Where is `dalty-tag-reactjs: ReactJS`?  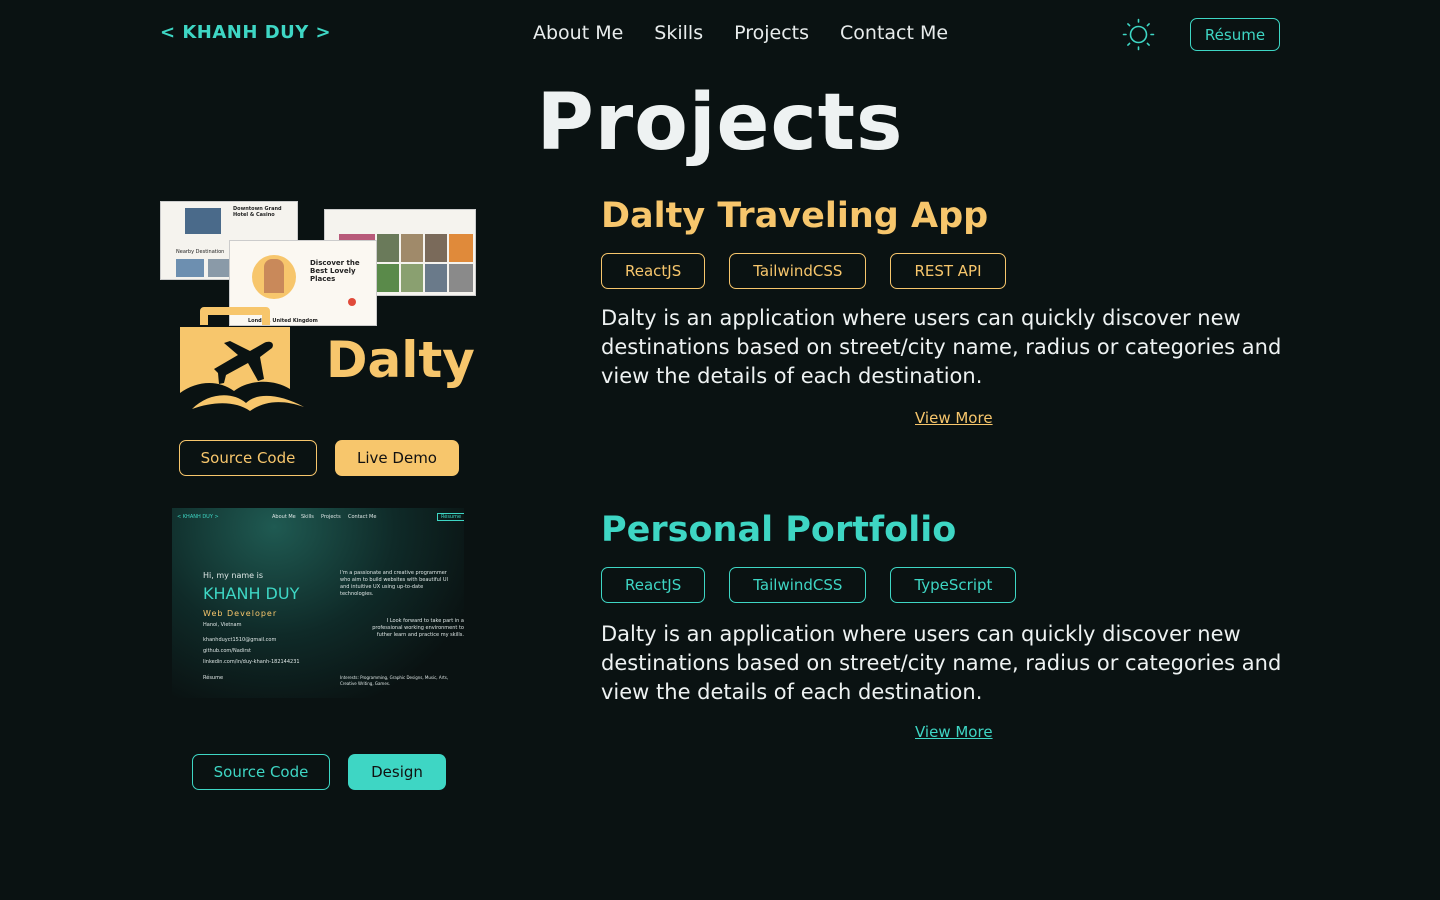
dalty-tag-reactjs: ReactJS is located at coordinates (653, 271).